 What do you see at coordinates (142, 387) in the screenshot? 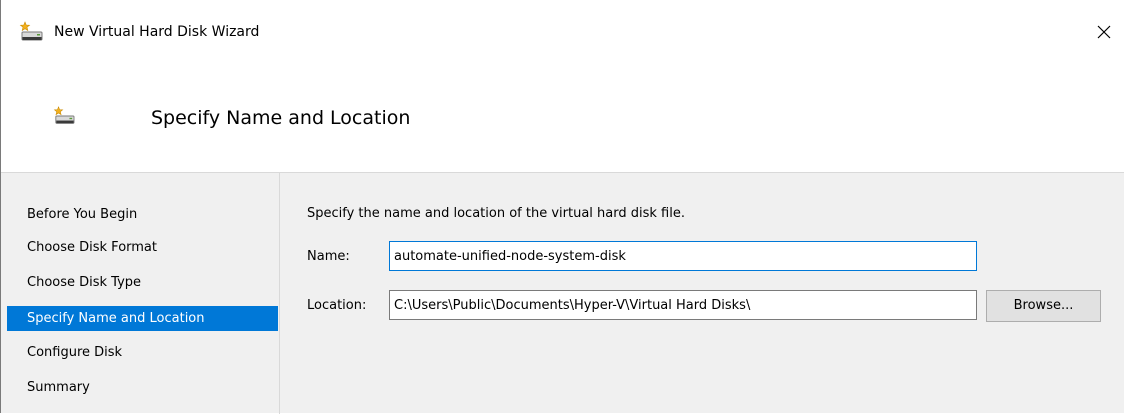
I see `step-summary: Summary` at bounding box center [142, 387].